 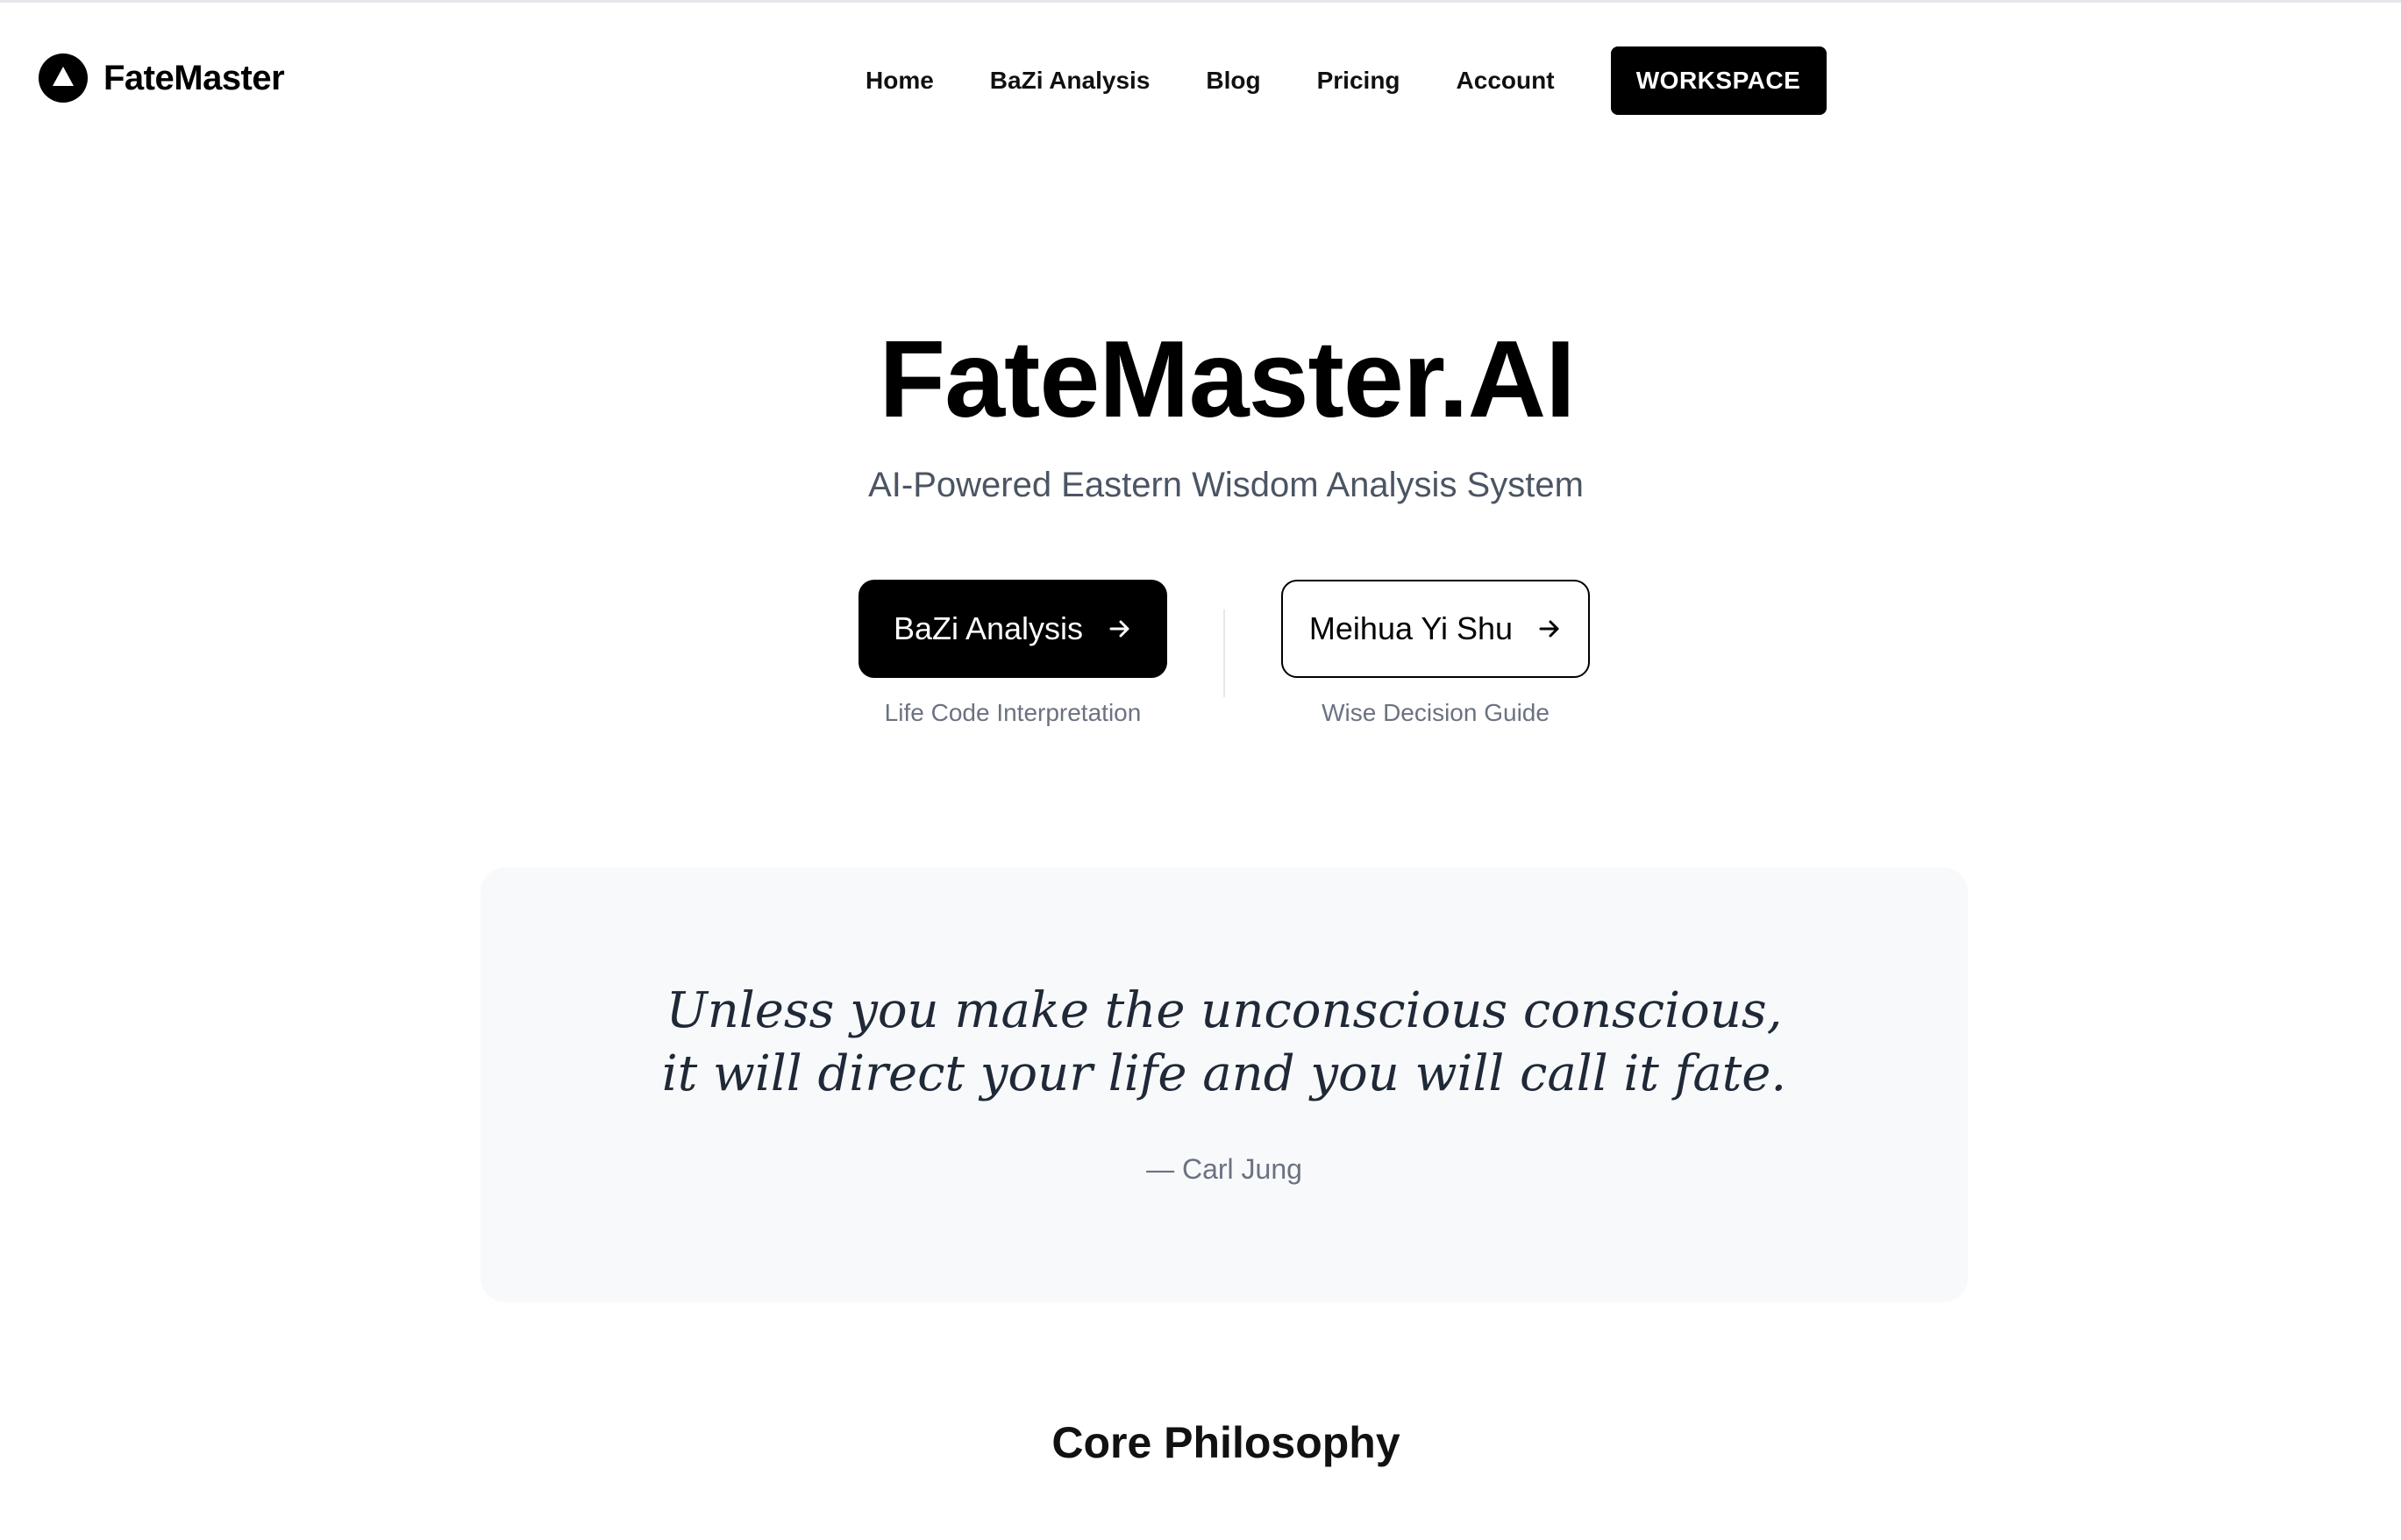 I want to click on meihua-yi-shu-button: Meihua Yi Shu, so click(x=1435, y=629).